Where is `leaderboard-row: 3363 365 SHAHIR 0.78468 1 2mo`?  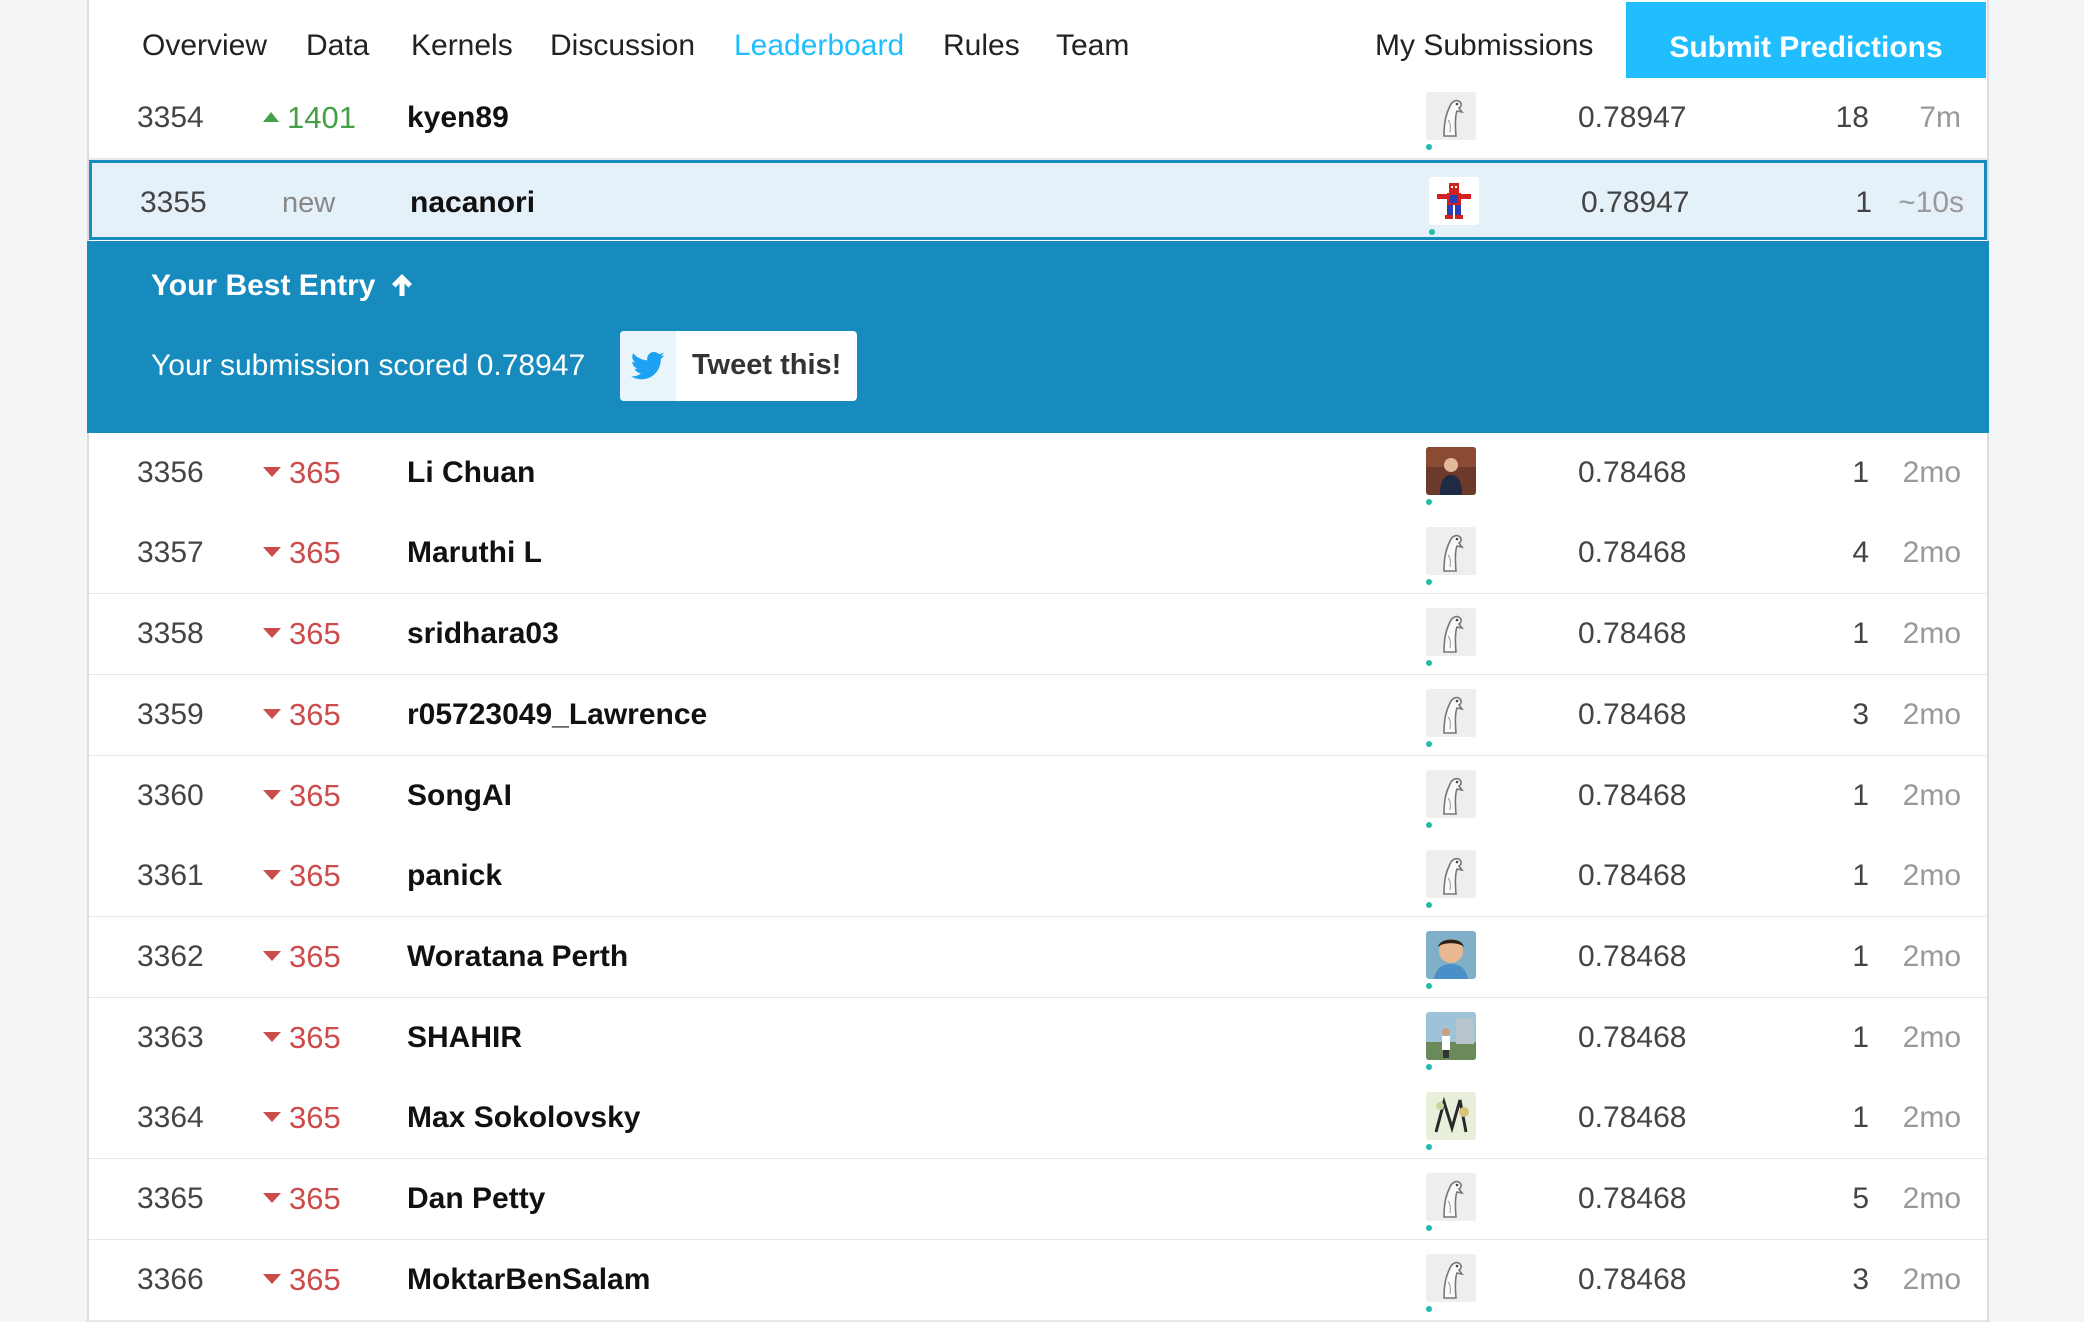 leaderboard-row: 3363 365 SHAHIR 0.78468 1 2mo is located at coordinates (1038, 1039).